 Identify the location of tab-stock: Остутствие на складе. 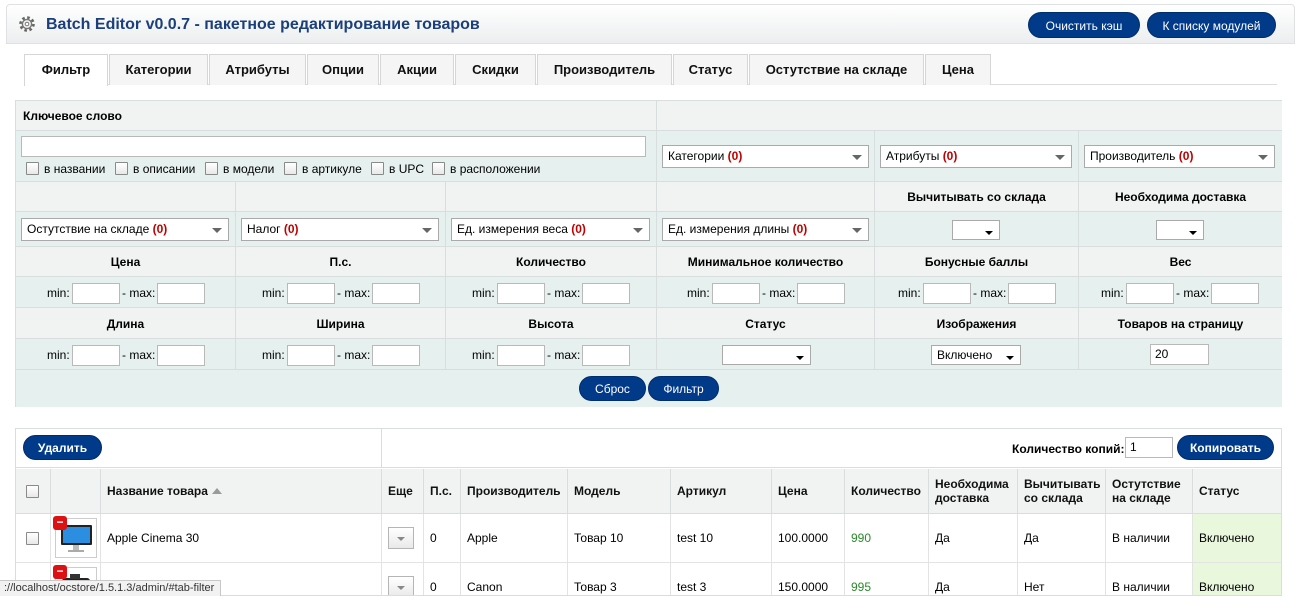
(836, 69).